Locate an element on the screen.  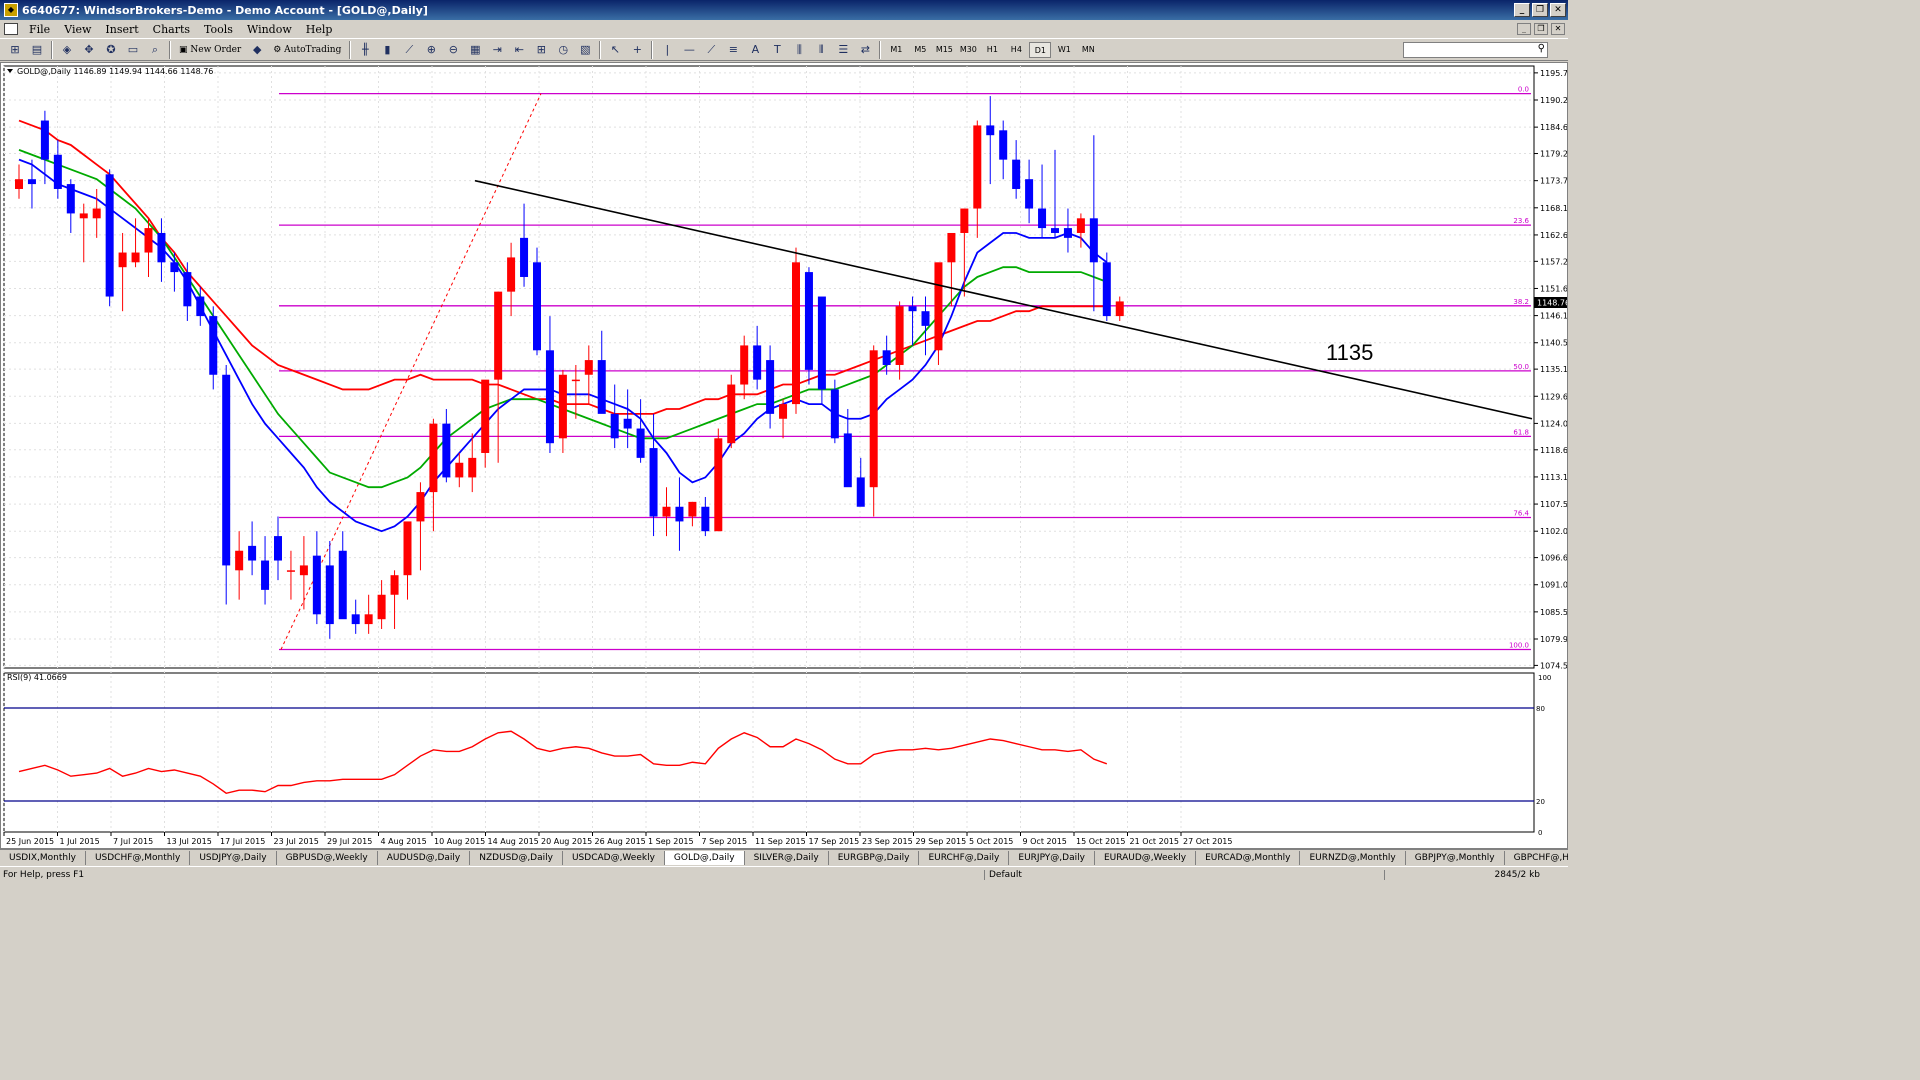
document-icon is located at coordinates (11, 29).